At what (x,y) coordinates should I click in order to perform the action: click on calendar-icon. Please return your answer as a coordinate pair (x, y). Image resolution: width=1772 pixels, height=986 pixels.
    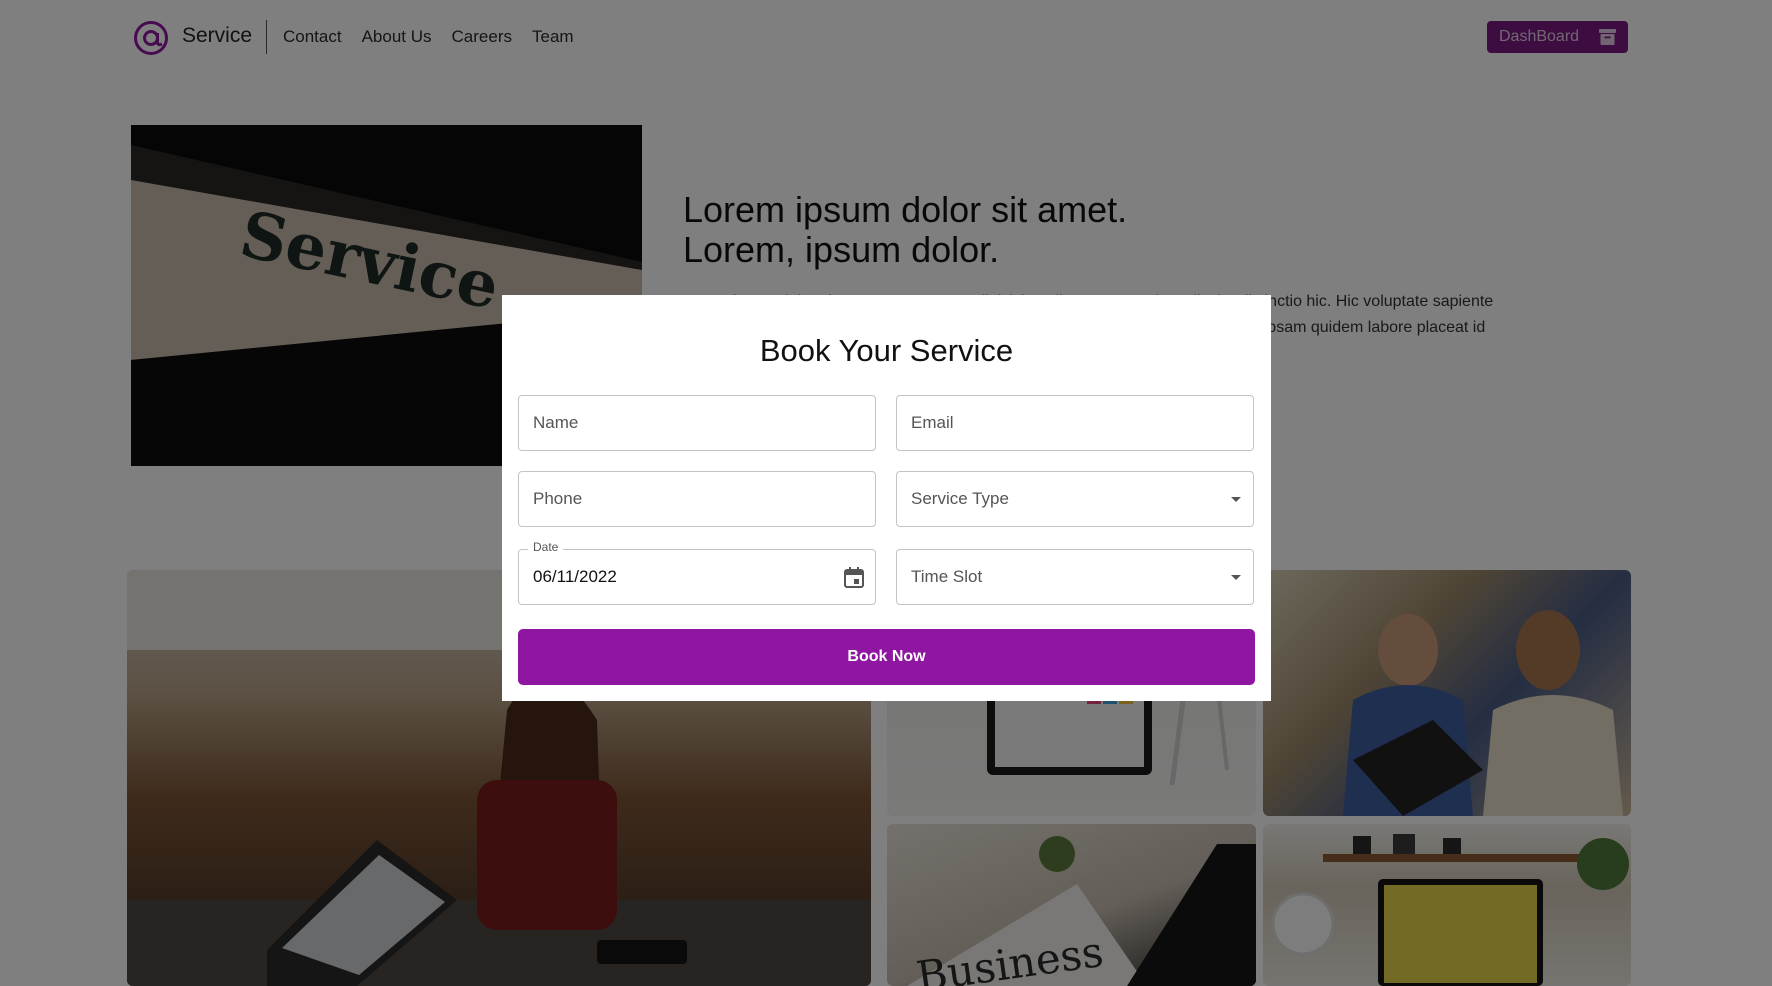
    Looking at the image, I should click on (854, 577).